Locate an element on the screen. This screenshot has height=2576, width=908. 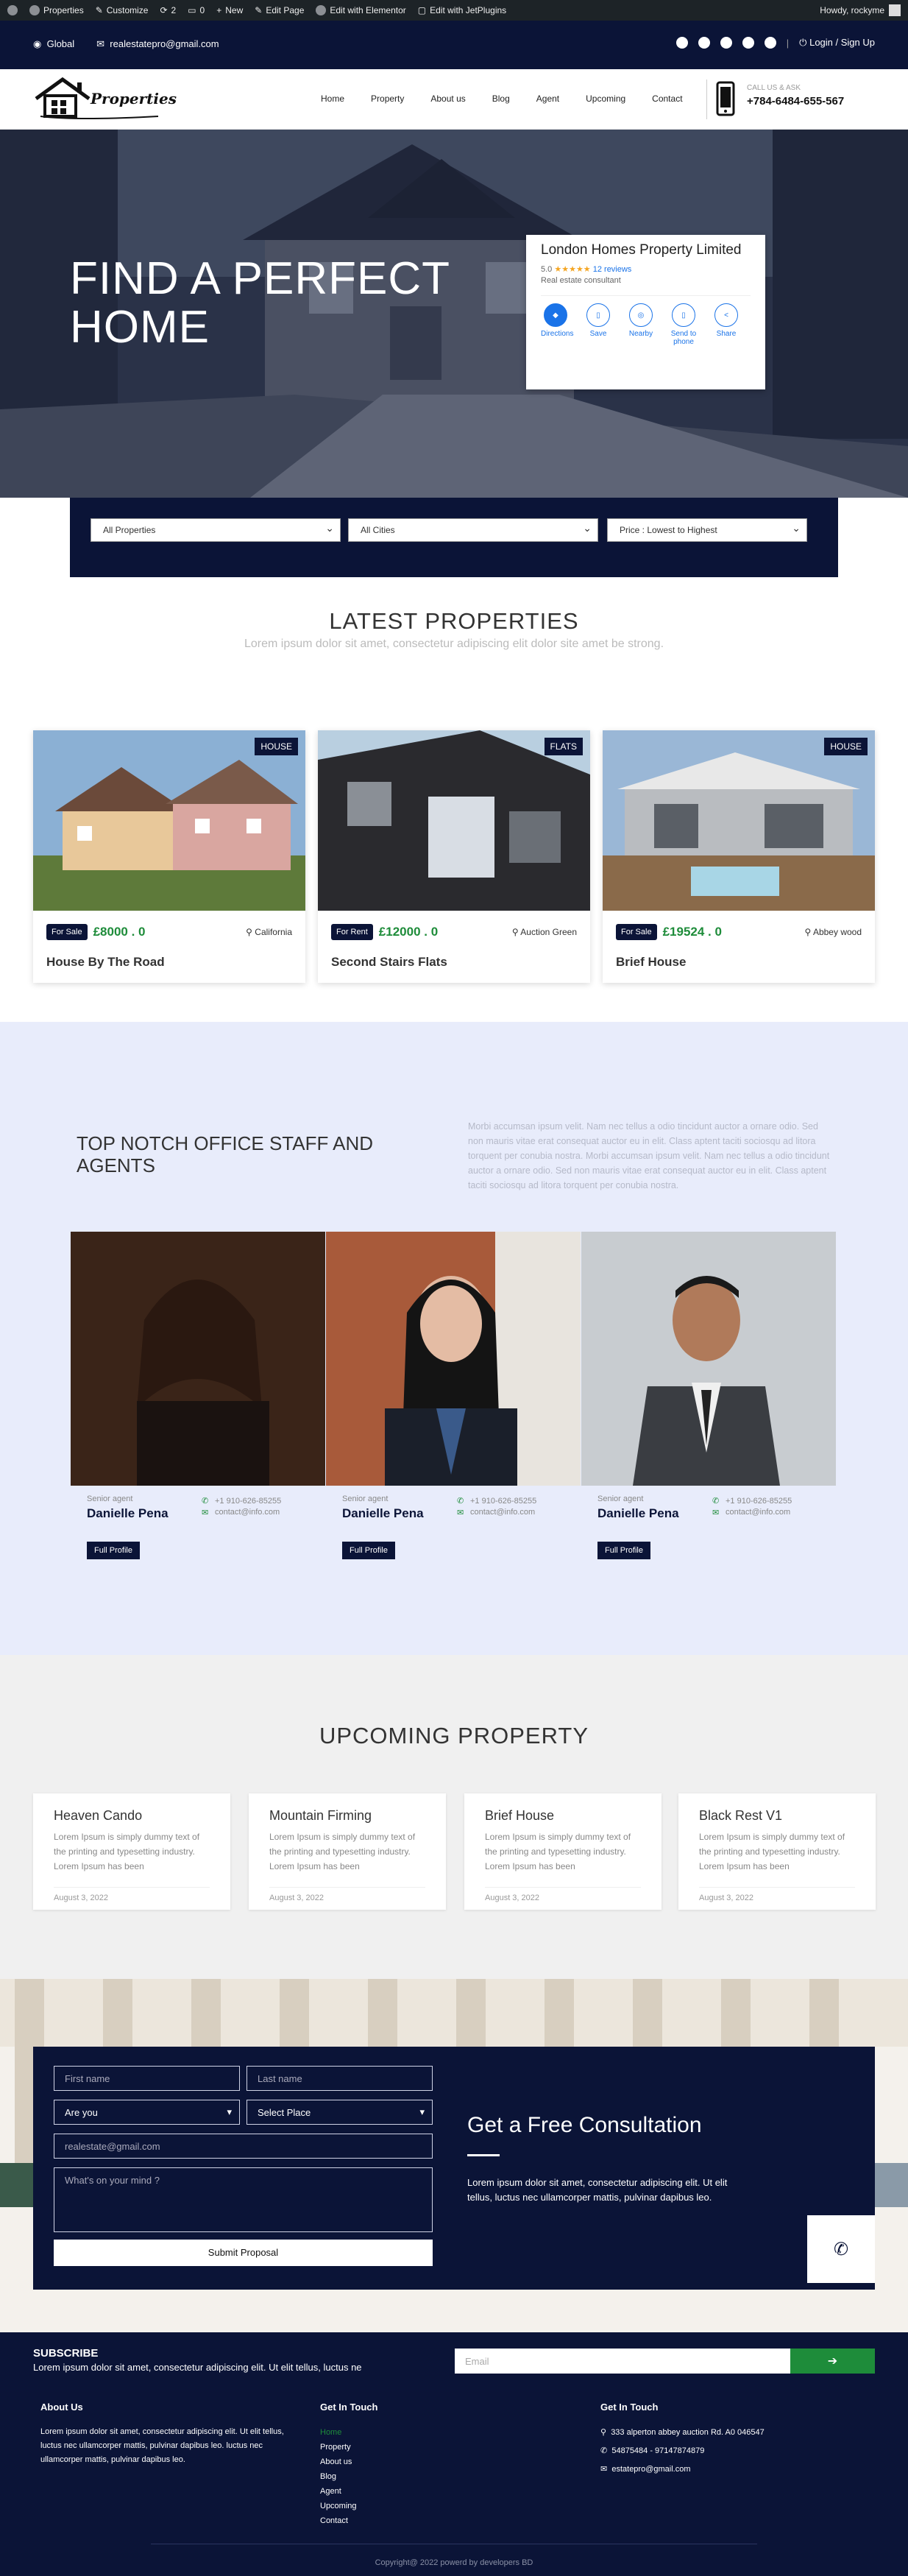
admin-jetplugins-link: ▢ Edit with JetPlugins is located at coordinates (462, 10).